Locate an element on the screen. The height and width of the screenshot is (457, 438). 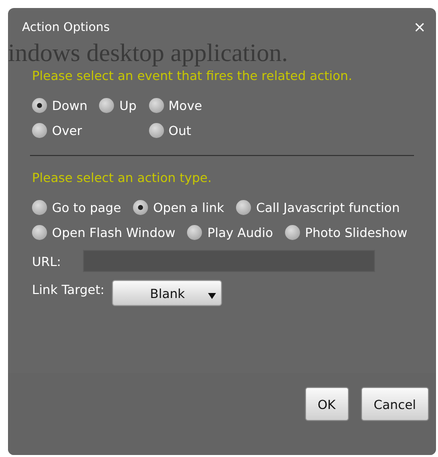
radio-option: Play Audio is located at coordinates (230, 232).